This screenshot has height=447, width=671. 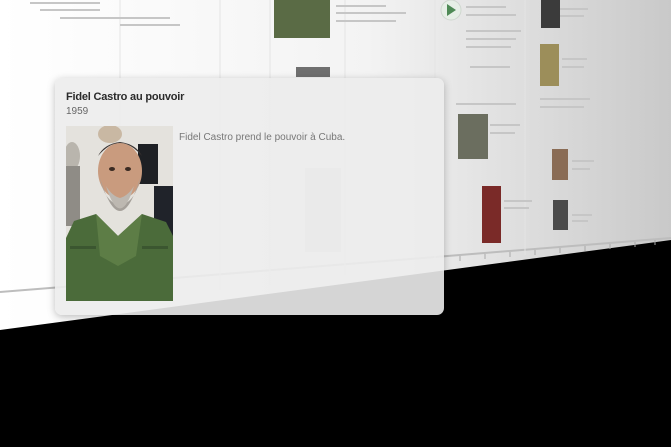 What do you see at coordinates (125, 97) in the screenshot?
I see `event-title: Fidel Castro au pouvoir` at bounding box center [125, 97].